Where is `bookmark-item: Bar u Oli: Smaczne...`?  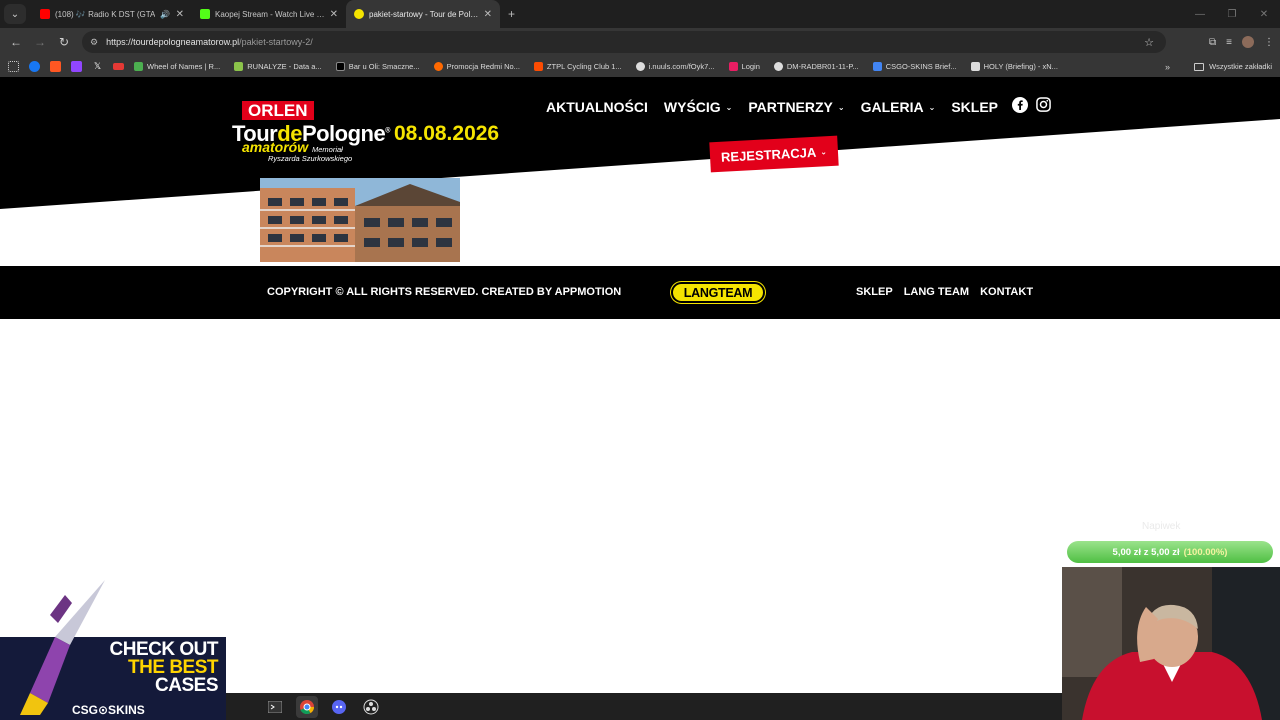 bookmark-item: Bar u Oli: Smaczne... is located at coordinates (377, 66).